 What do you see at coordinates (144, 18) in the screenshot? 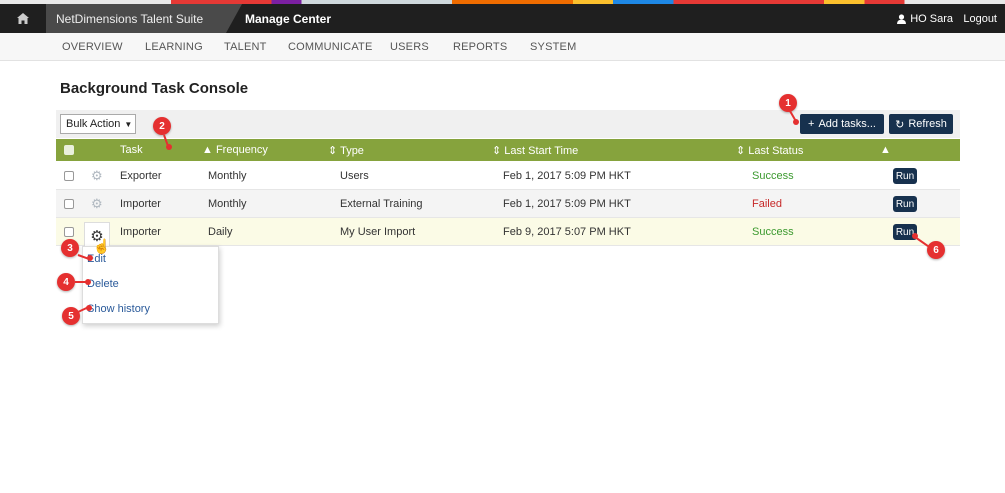
I see `suite-name: NetDimensions Talent Suite` at bounding box center [144, 18].